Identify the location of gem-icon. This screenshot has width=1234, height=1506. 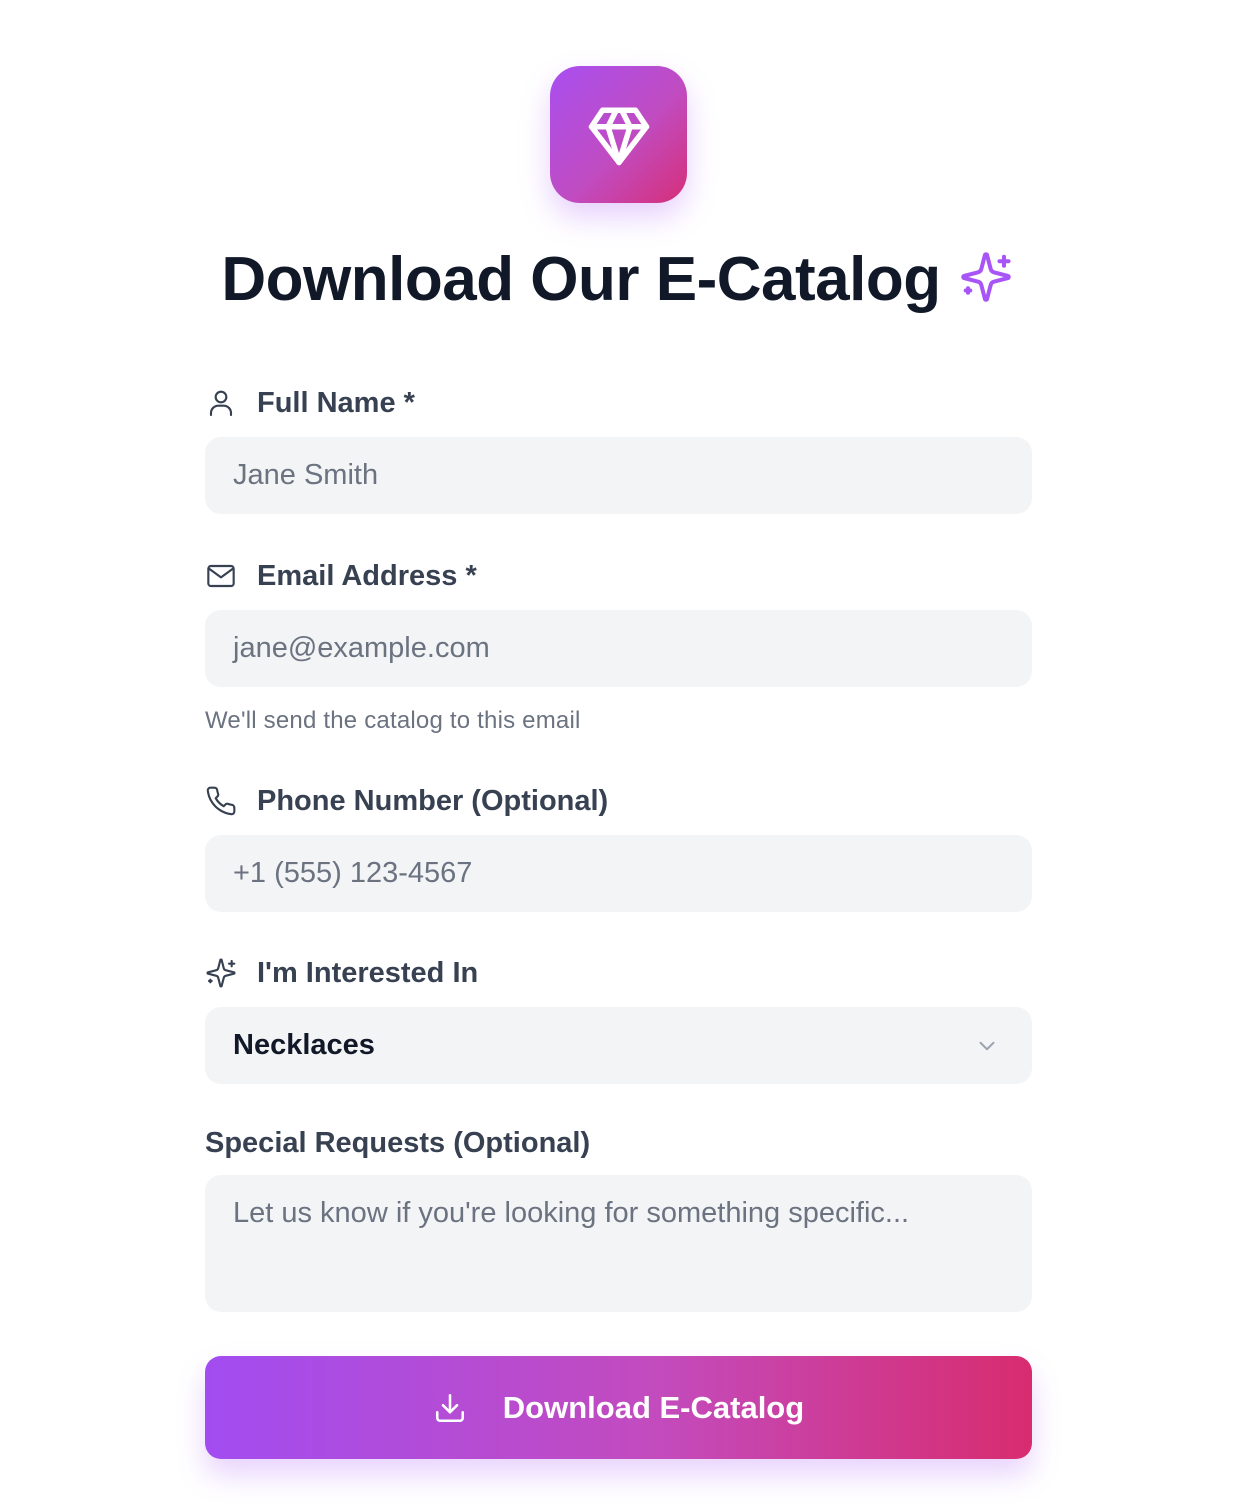
(618, 136).